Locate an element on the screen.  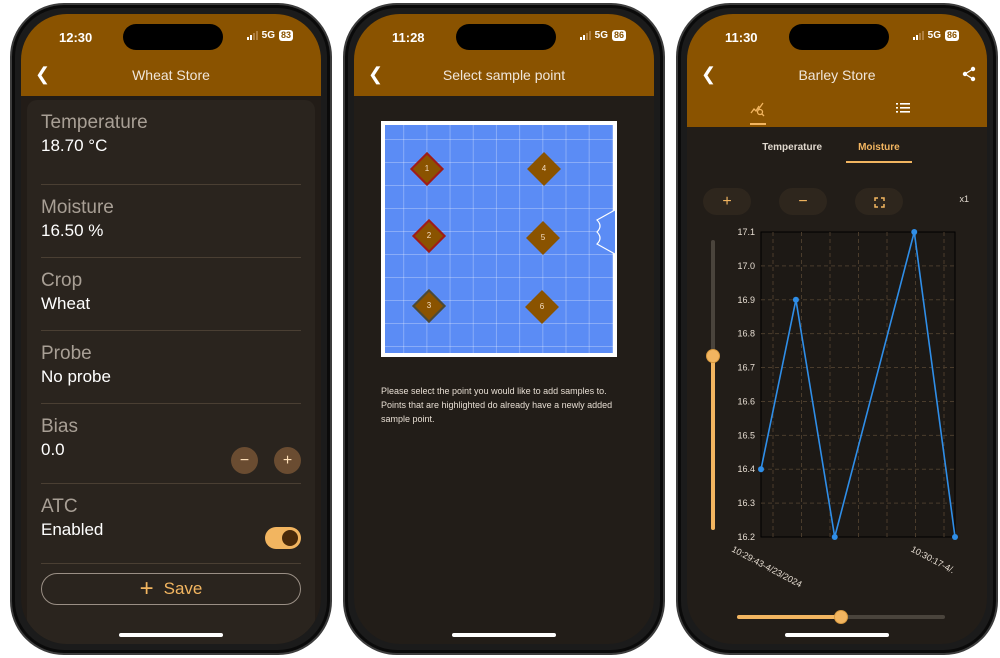
field-atc: ATC Enabled is located at coordinates (171, 524).